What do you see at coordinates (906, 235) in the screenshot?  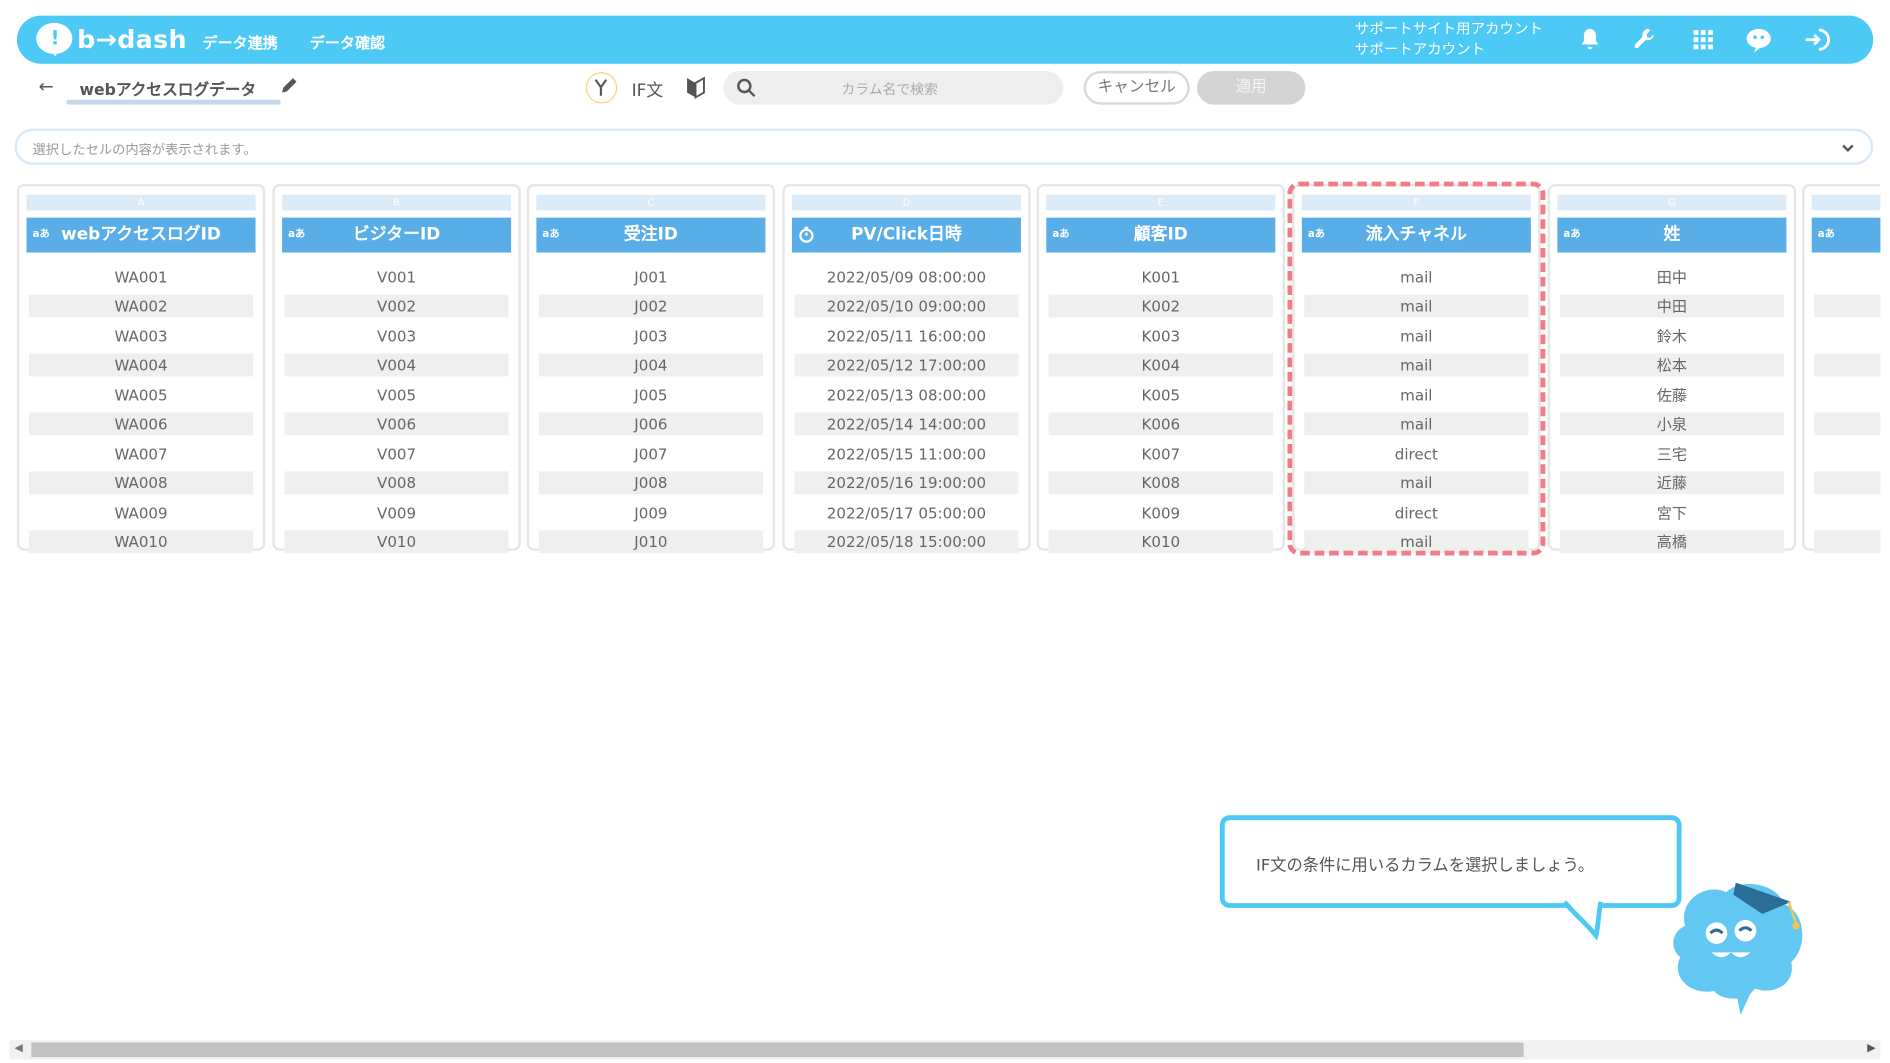 I see `column-header: PV/Click日時` at bounding box center [906, 235].